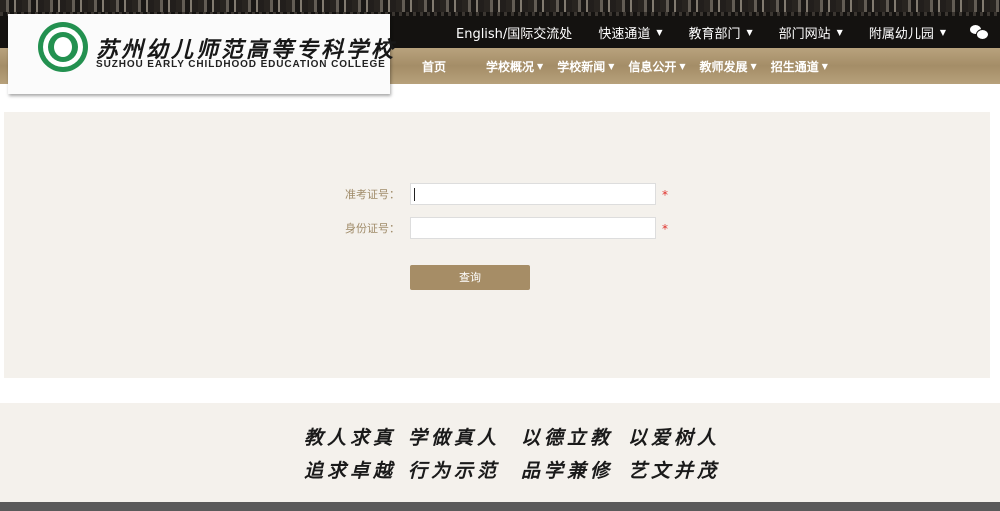 This screenshot has height=511, width=1000. What do you see at coordinates (581, 66) in the screenshot?
I see `nav-item-label: 学校新闻` at bounding box center [581, 66].